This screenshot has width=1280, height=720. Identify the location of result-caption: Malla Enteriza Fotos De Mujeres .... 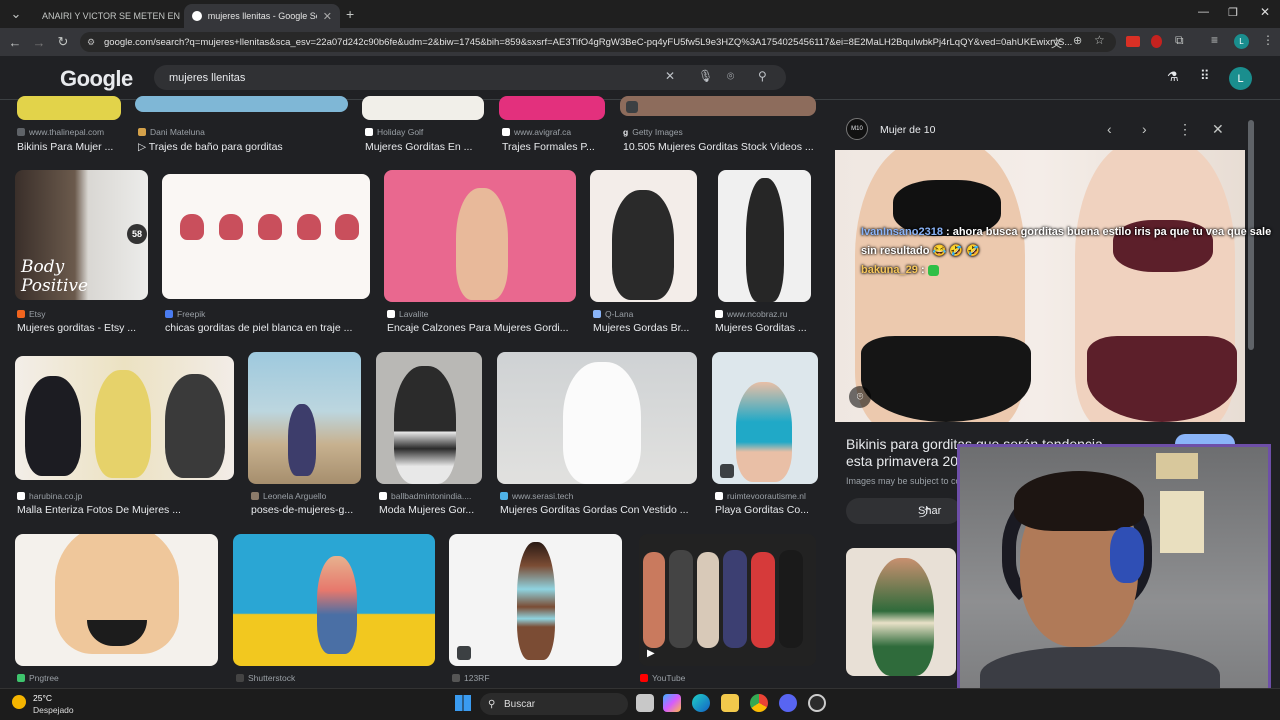
(124, 510).